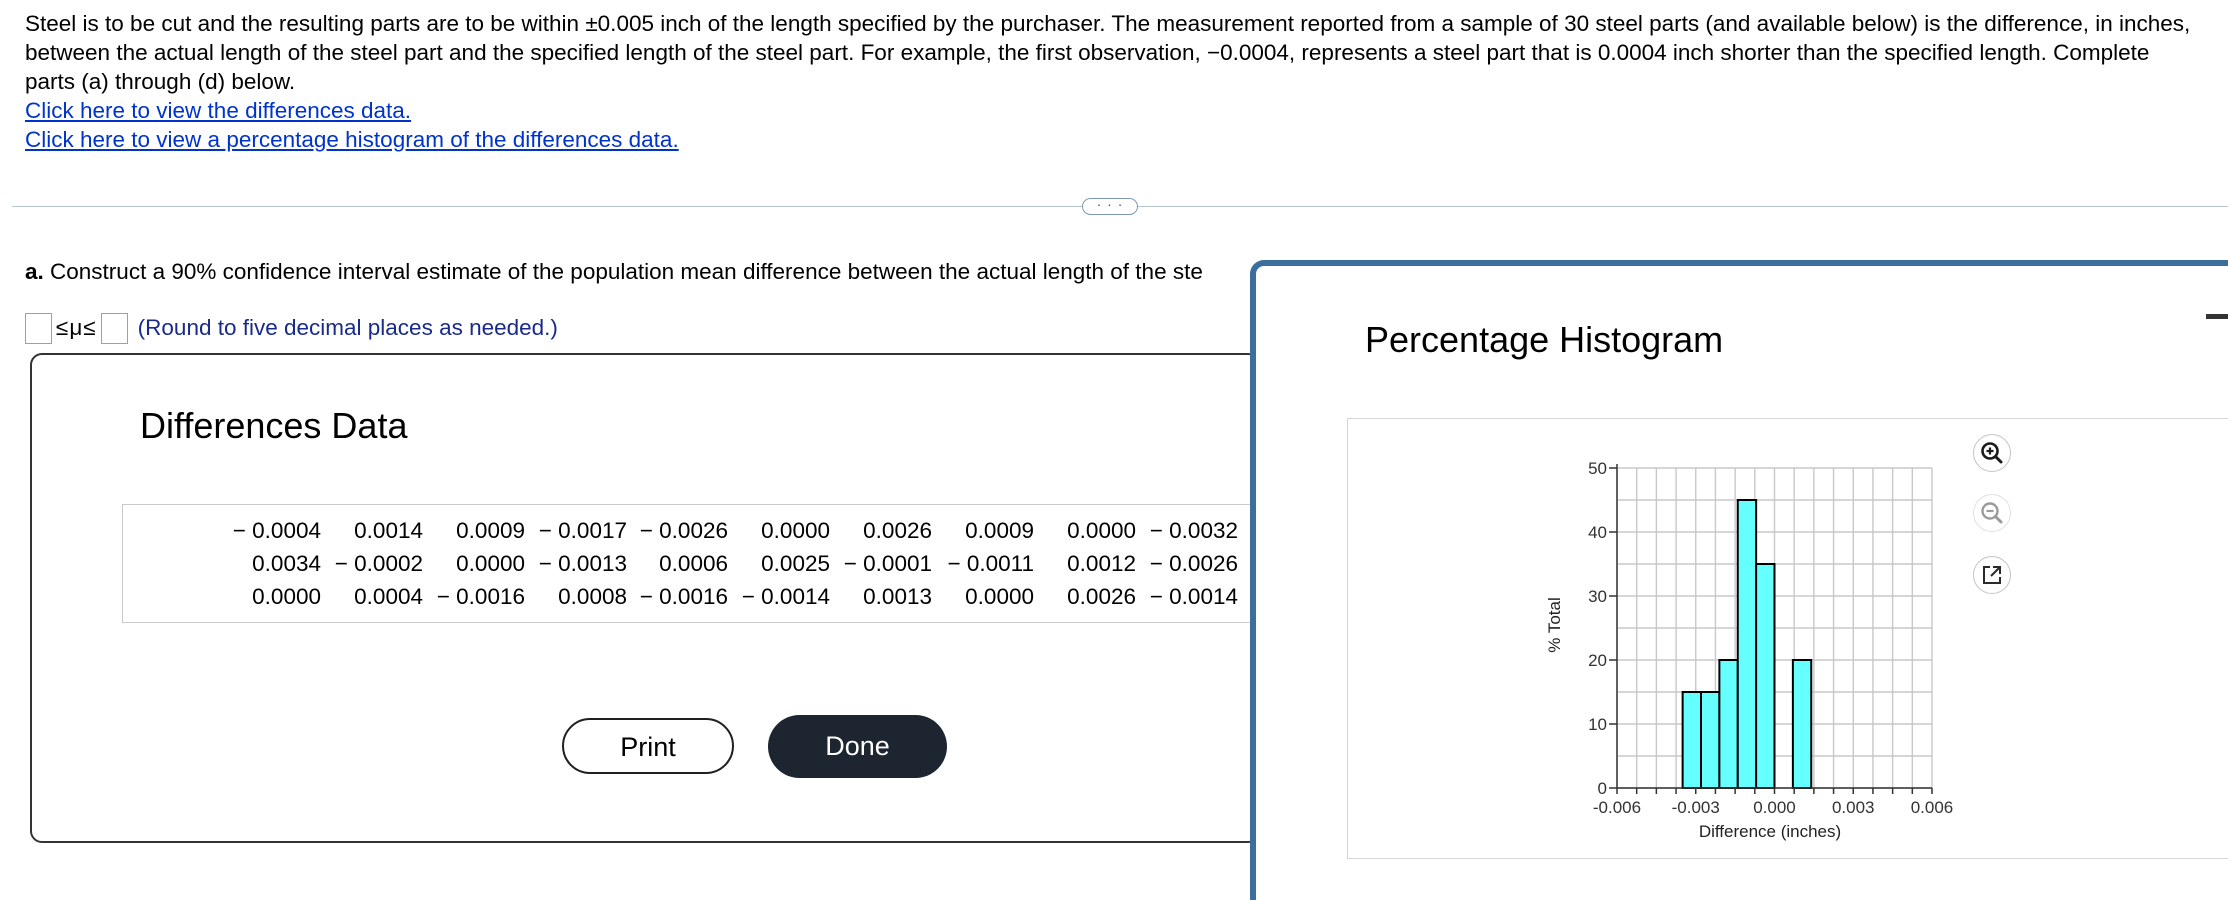 The height and width of the screenshot is (900, 2228). Describe the element at coordinates (1554, 624) in the screenshot. I see `y-axis-label: % Total` at that location.